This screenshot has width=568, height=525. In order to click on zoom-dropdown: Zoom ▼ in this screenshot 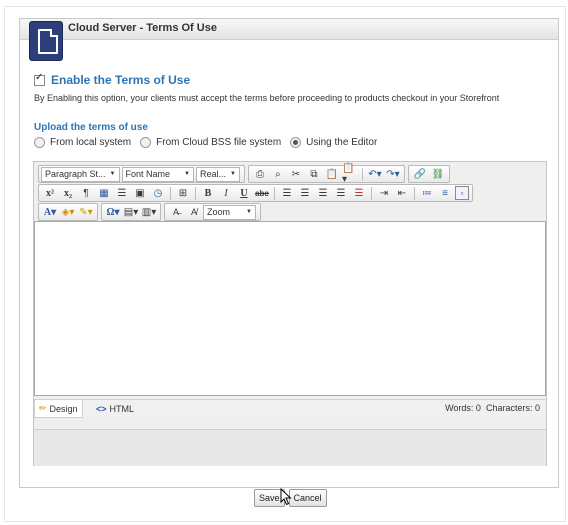, I will do `click(229, 212)`.